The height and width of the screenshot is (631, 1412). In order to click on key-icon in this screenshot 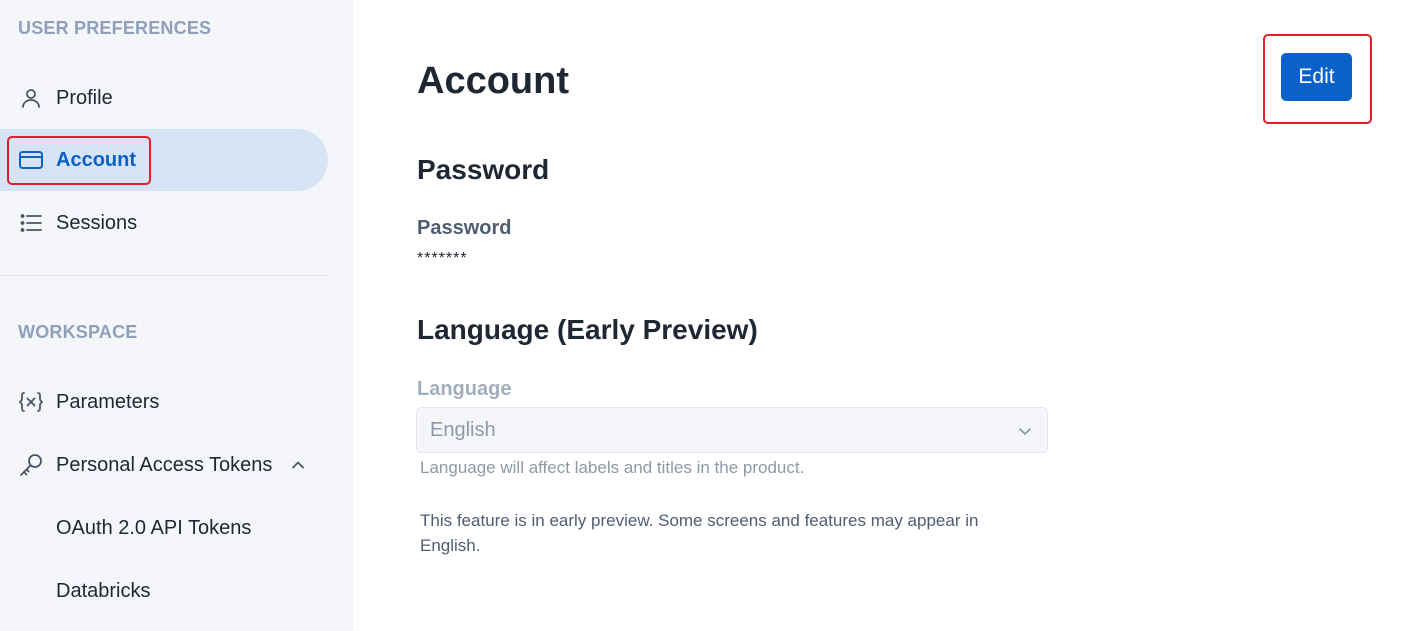, I will do `click(31, 465)`.